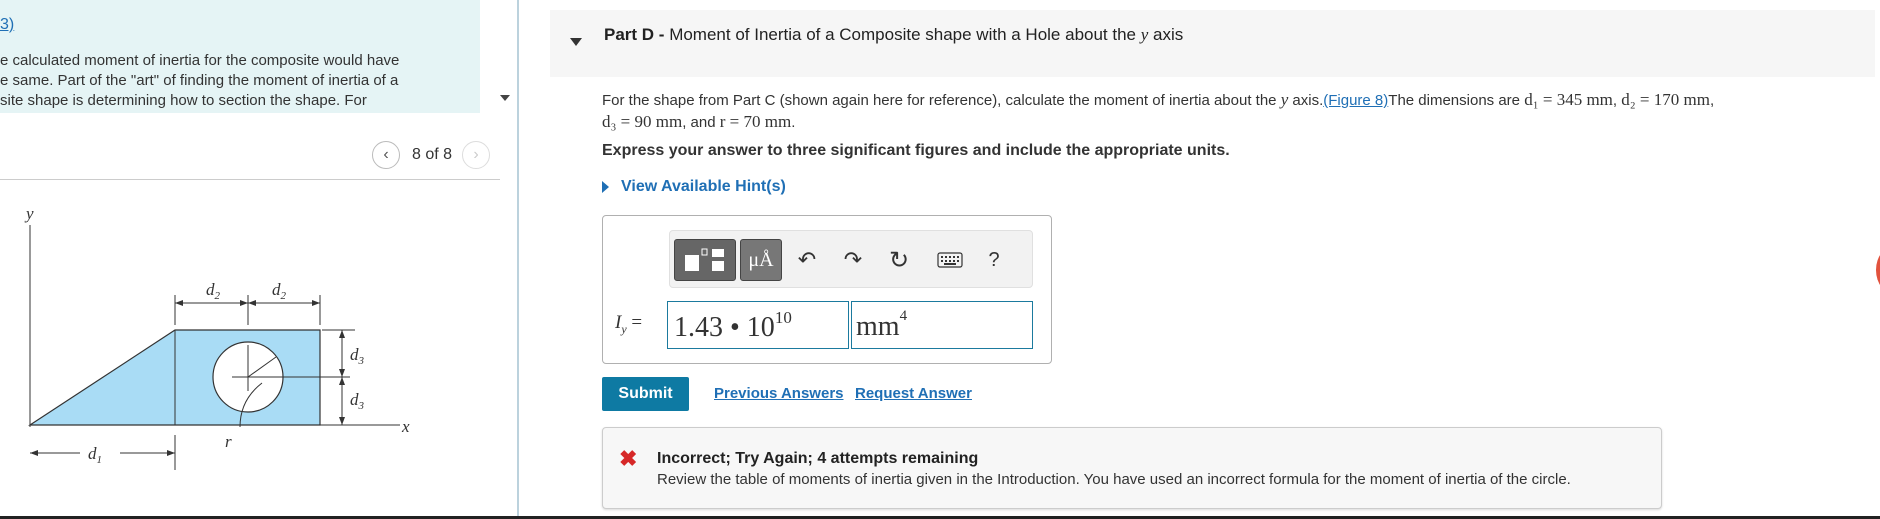 The image size is (1880, 519). What do you see at coordinates (357, 401) in the screenshot?
I see `d3-label-2: d3` at bounding box center [357, 401].